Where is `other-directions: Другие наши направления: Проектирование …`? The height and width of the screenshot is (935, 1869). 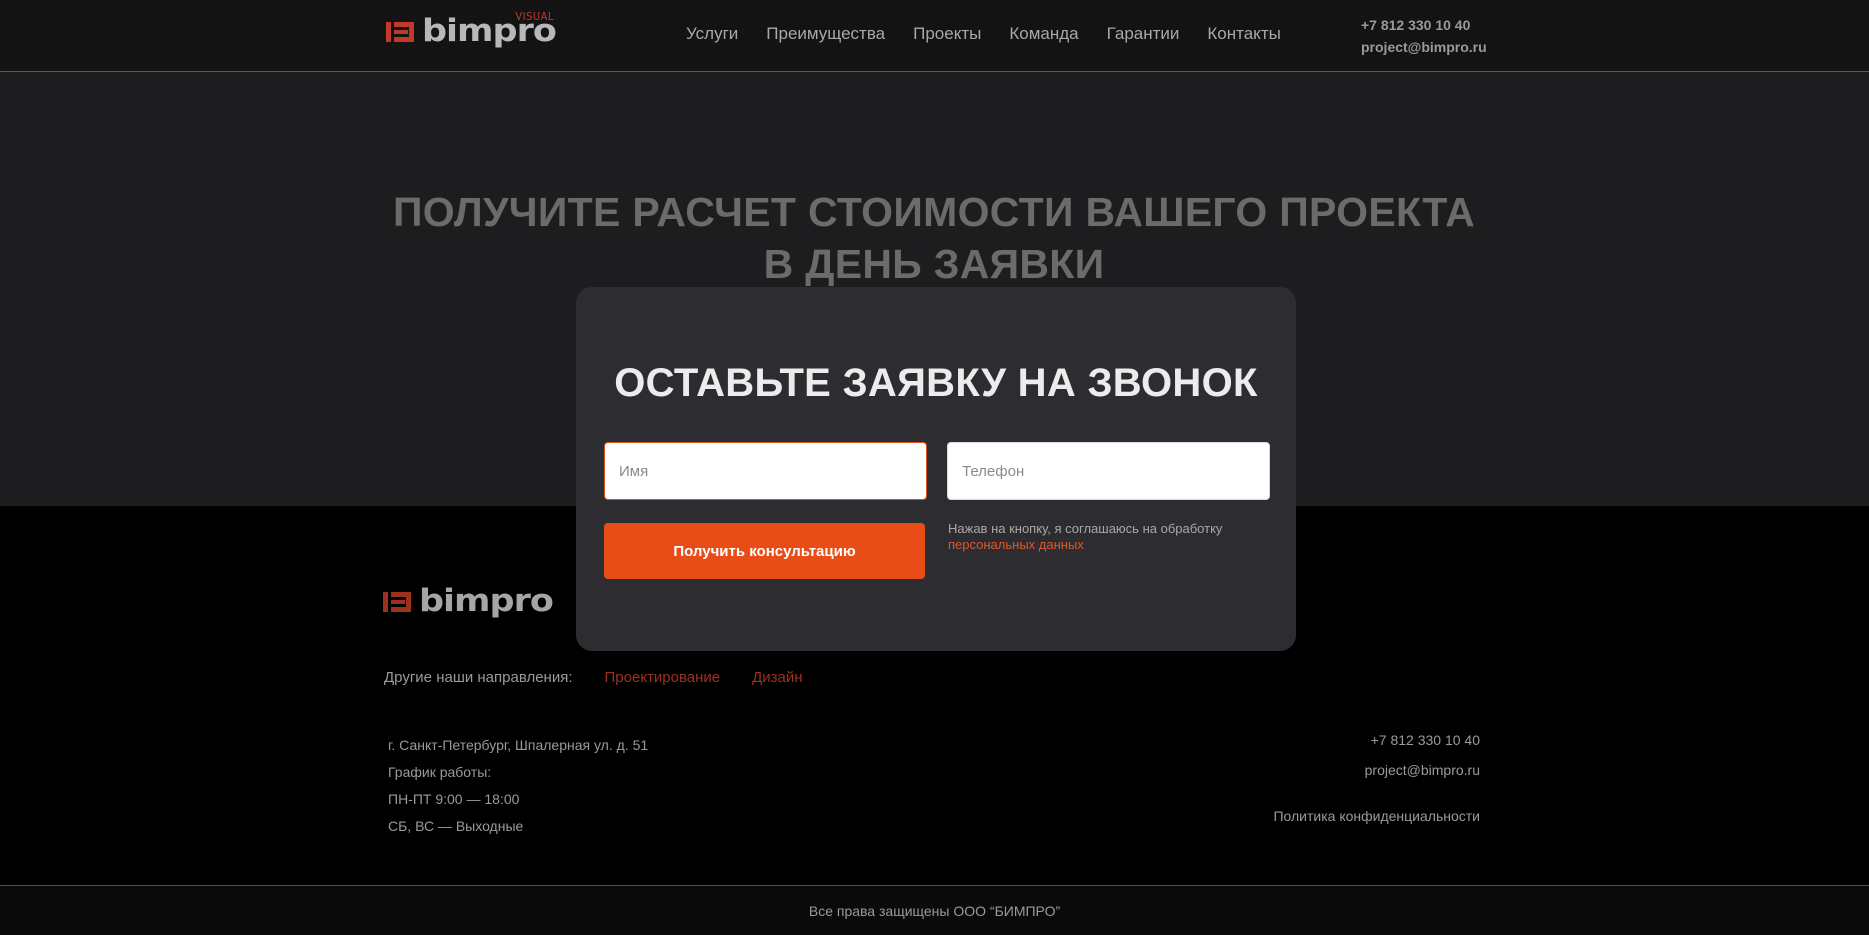
other-directions: Другие наши направления: Проектирование … is located at coordinates (593, 677).